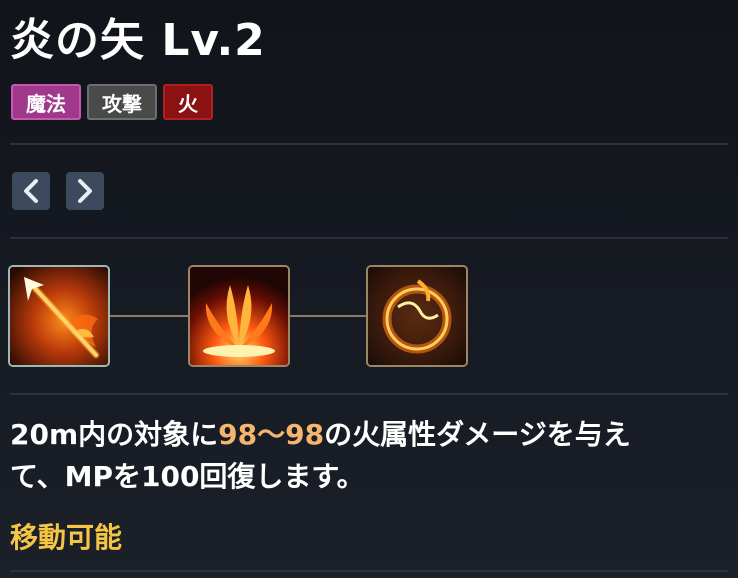 The width and height of the screenshot is (738, 578). Describe the element at coordinates (114, 434) in the screenshot. I see `description-text: 20m内の対象に` at that location.